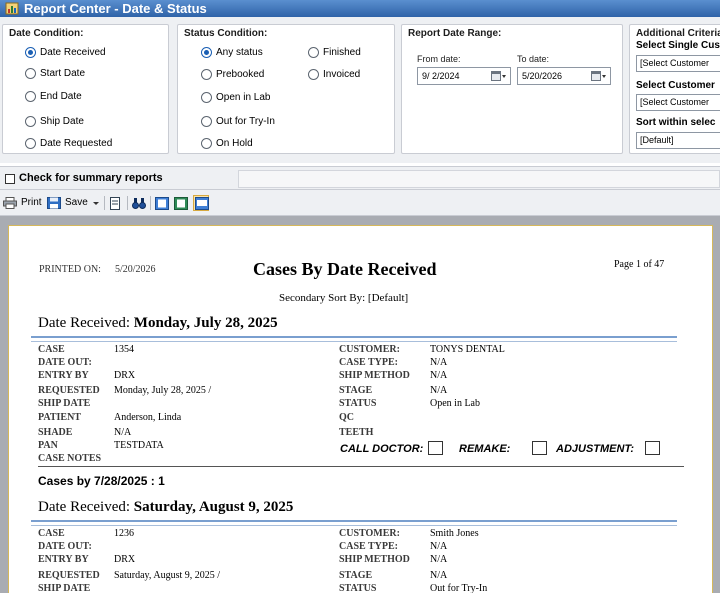 Image resolution: width=720 pixels, height=593 pixels. Describe the element at coordinates (361, 466) in the screenshot. I see `case-divider` at that location.